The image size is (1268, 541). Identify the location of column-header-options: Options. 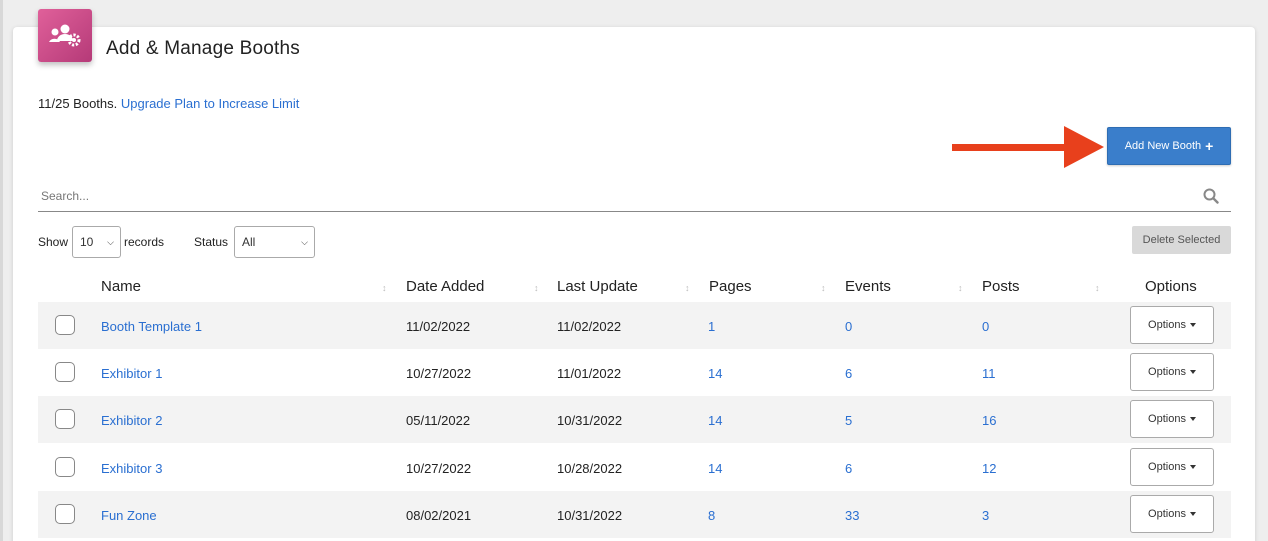
(1171, 286).